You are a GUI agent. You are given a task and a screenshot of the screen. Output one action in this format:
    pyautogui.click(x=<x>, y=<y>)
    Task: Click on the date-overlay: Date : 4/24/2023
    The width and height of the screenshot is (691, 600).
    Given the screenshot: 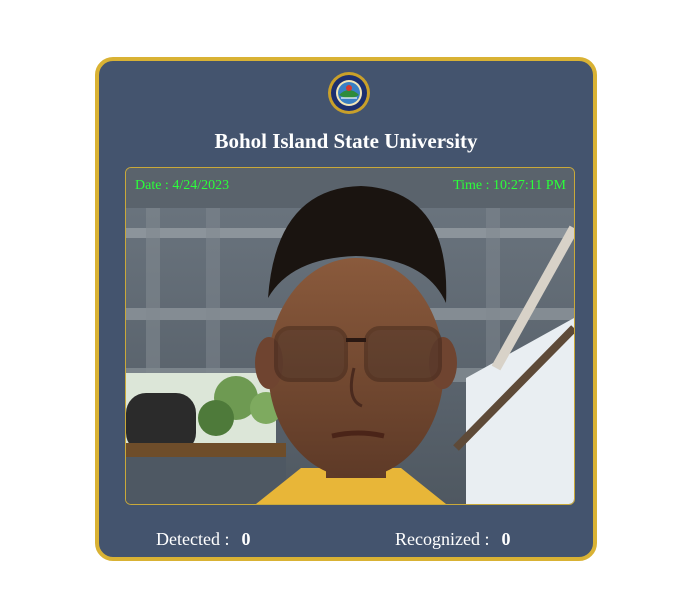 What is the action you would take?
    pyautogui.click(x=182, y=185)
    